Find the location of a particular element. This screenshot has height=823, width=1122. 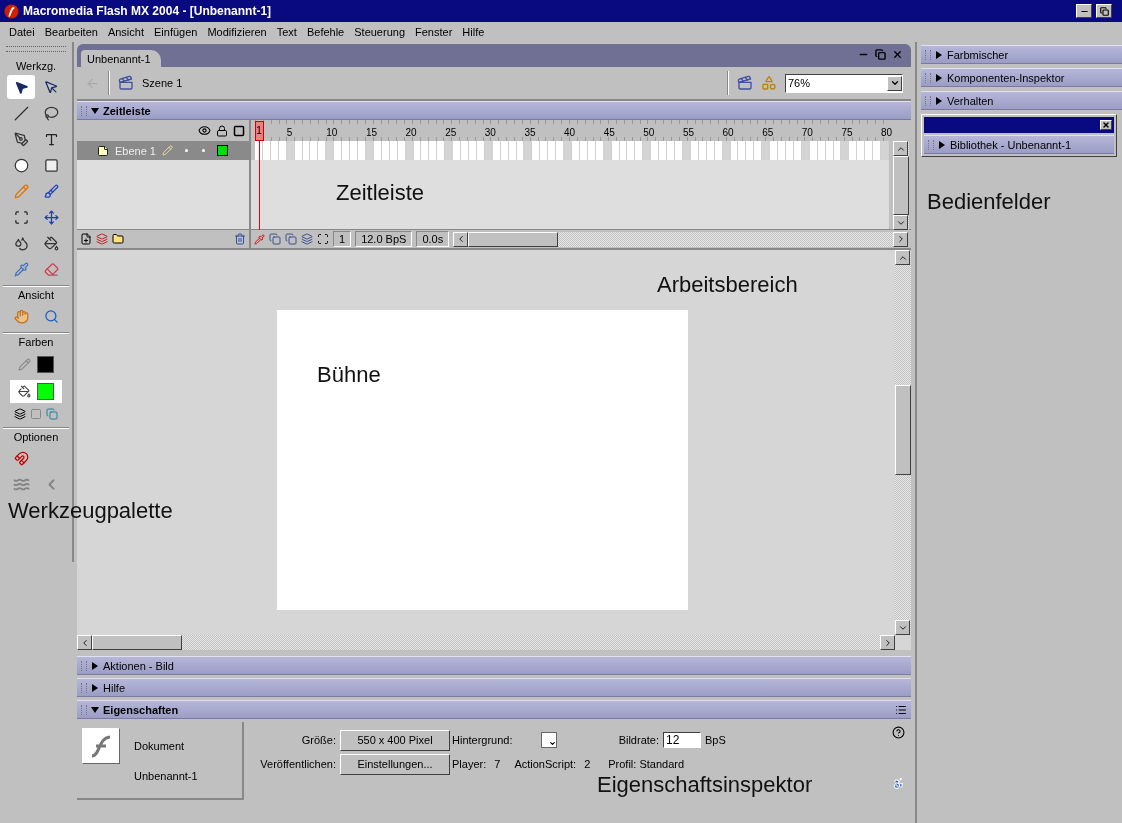

panel-header: Bibliothek - Unbenannt-1 is located at coordinates (1019, 144).